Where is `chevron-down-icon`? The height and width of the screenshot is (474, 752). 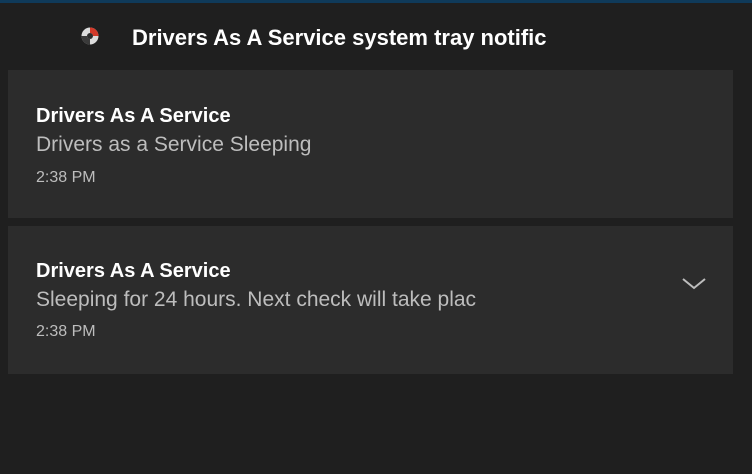
chevron-down-icon is located at coordinates (694, 284).